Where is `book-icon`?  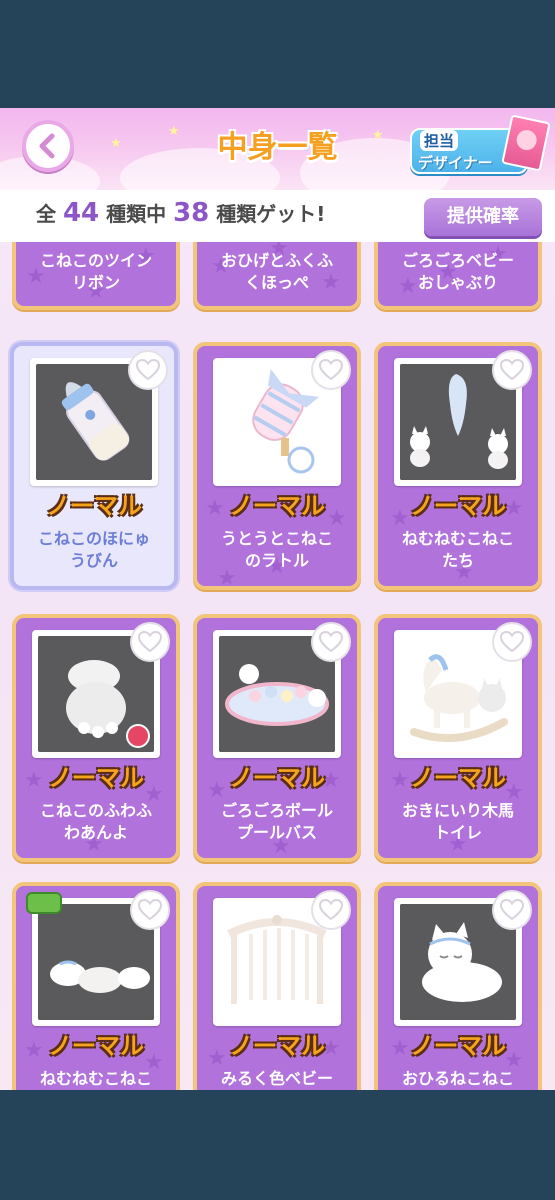 book-icon is located at coordinates (526, 143).